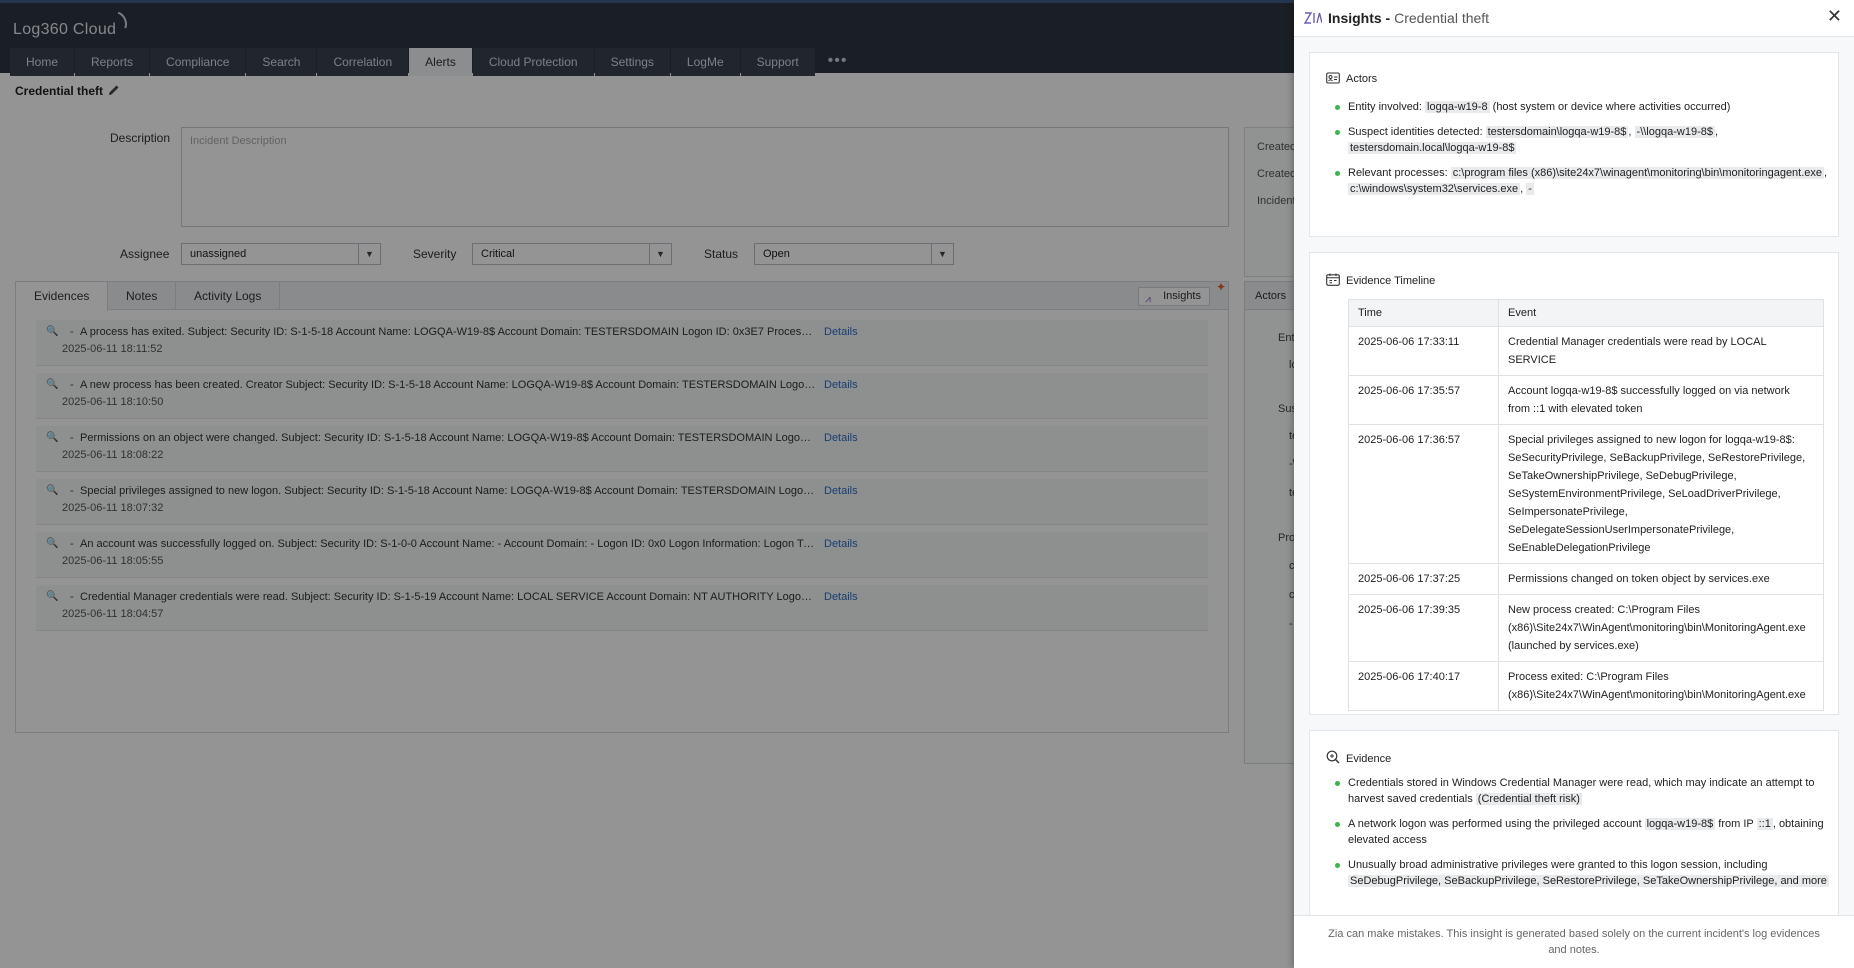 This screenshot has height=968, width=1854. What do you see at coordinates (1423, 313) in the screenshot?
I see `column-header-time: Time` at bounding box center [1423, 313].